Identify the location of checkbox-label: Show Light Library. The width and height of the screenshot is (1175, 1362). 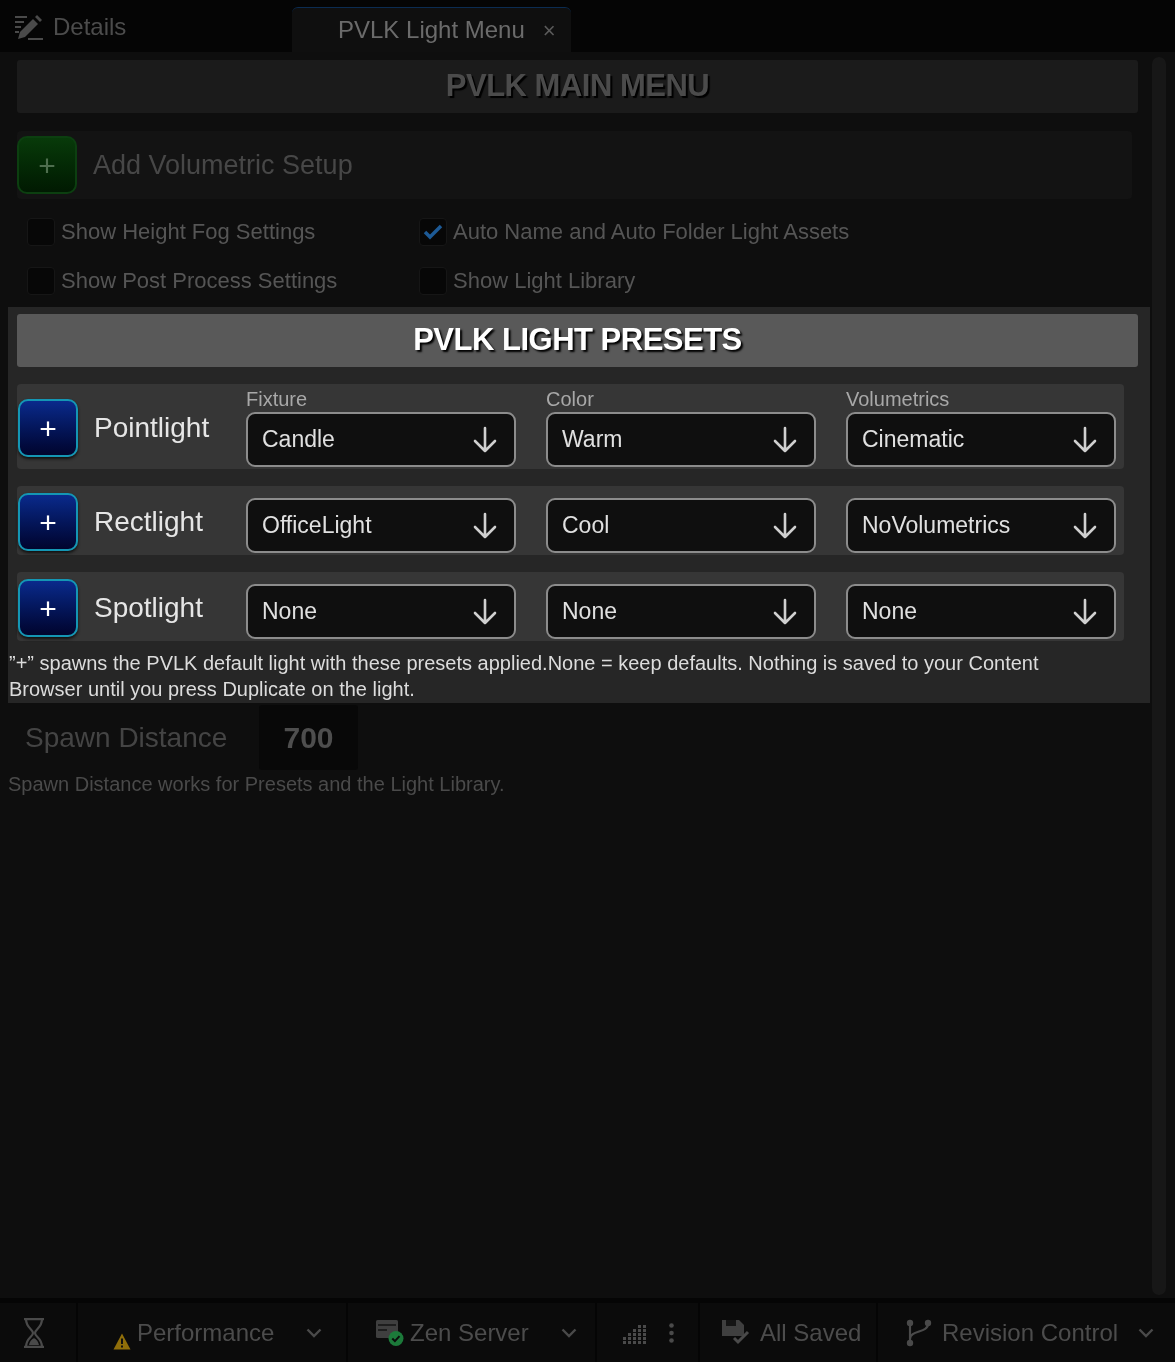
(544, 281).